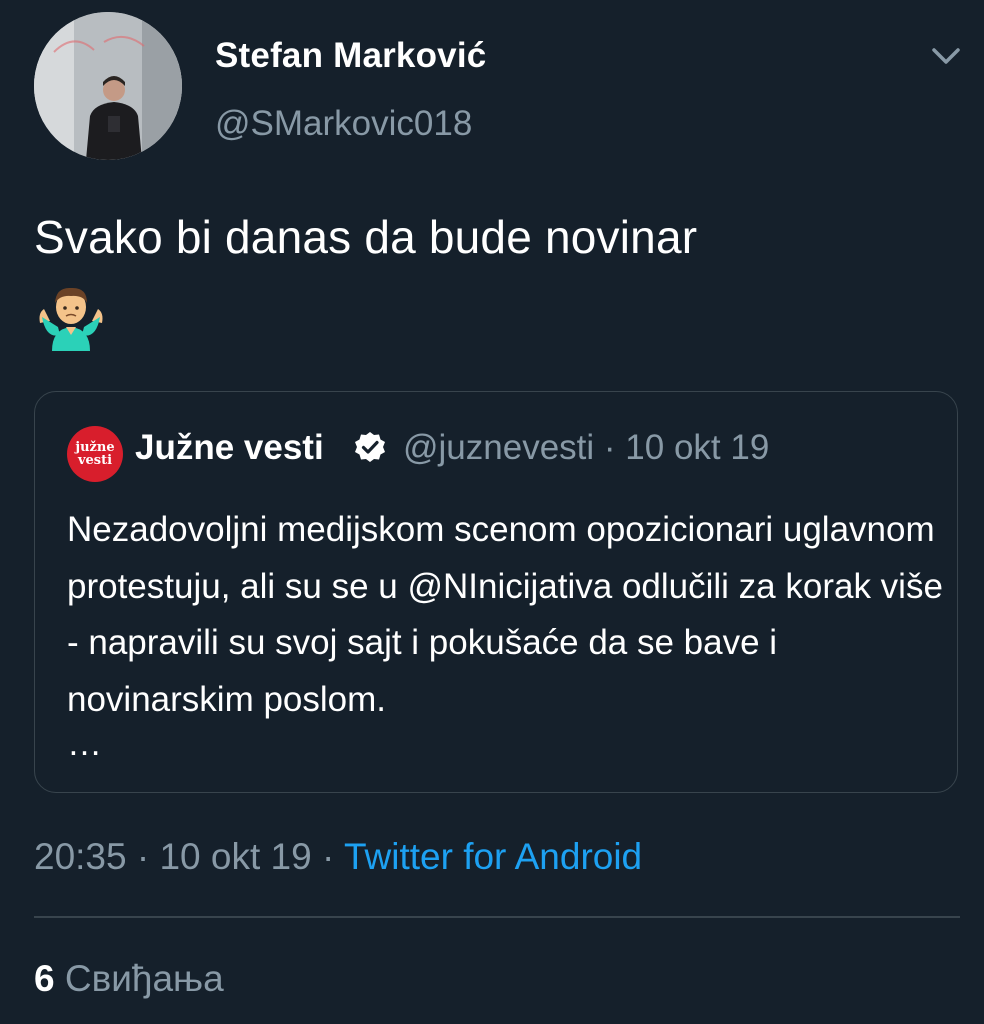 The width and height of the screenshot is (984, 1024). Describe the element at coordinates (235, 856) in the screenshot. I see `tweet-date: 10 okt 19` at that location.